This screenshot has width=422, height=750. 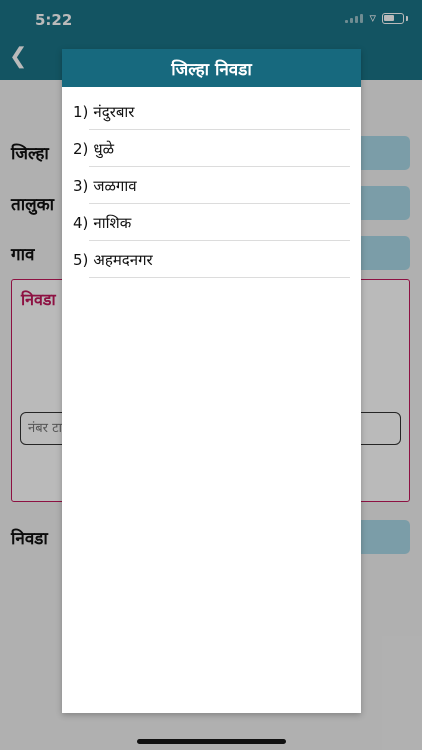 What do you see at coordinates (114, 111) in the screenshot?
I see `item-label: नंदुरबार` at bounding box center [114, 111].